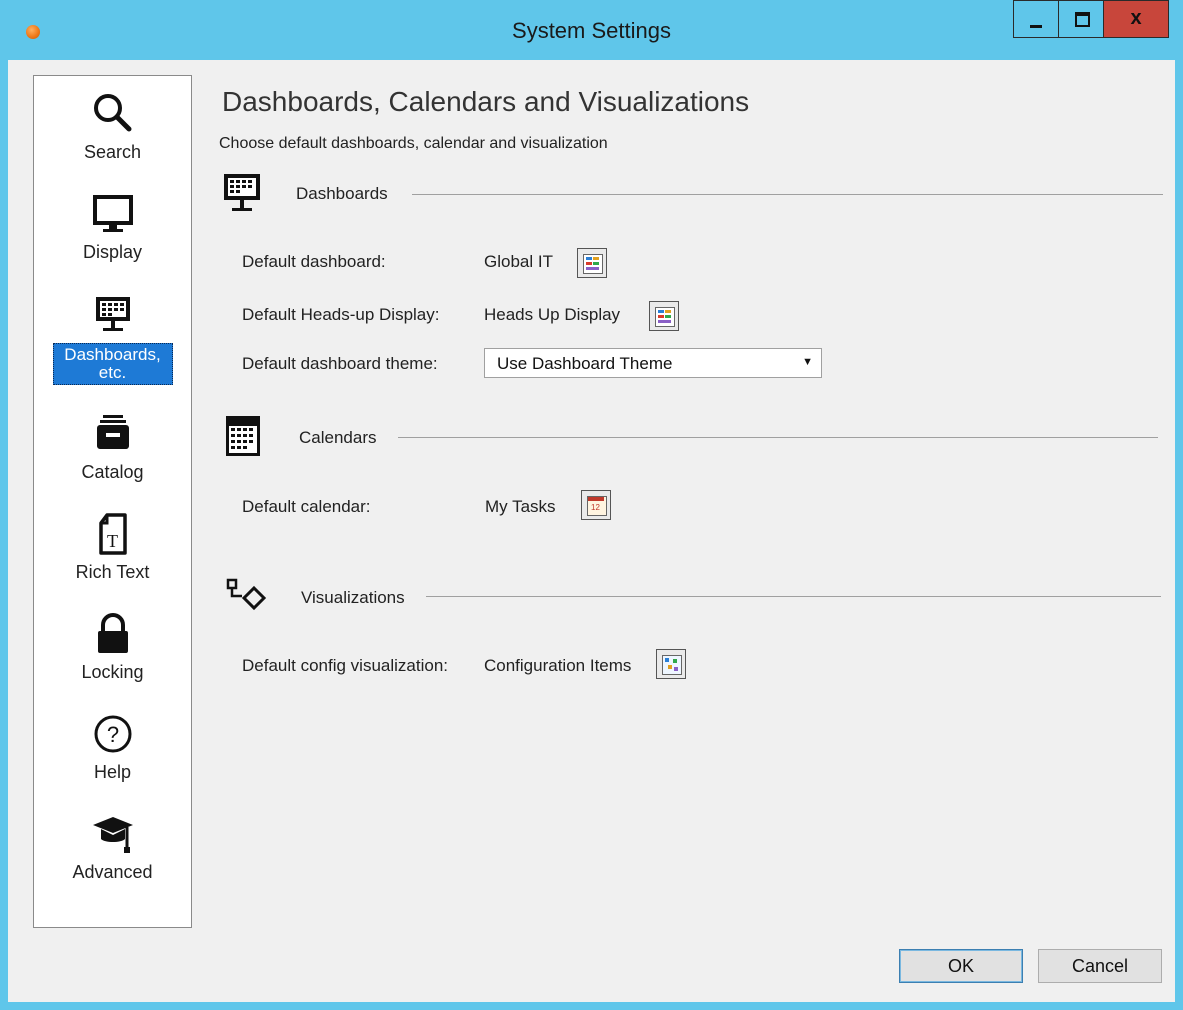 This screenshot has width=1183, height=1010. Describe the element at coordinates (345, 665) in the screenshot. I see `default-visualization-label: Default config visualization:` at that location.